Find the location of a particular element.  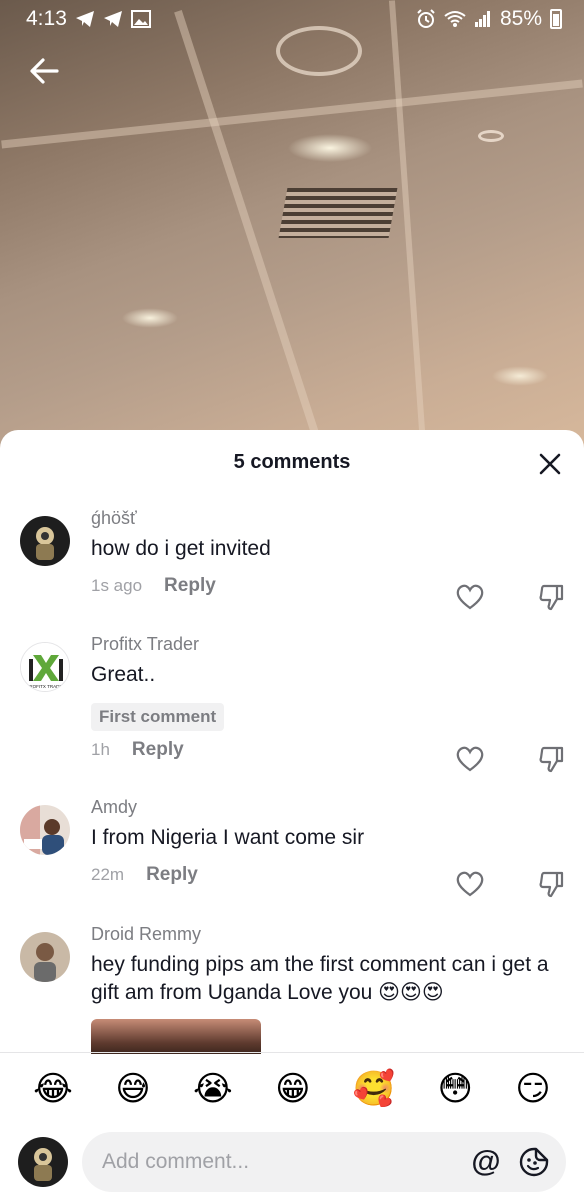

signal-icon is located at coordinates (483, 19).